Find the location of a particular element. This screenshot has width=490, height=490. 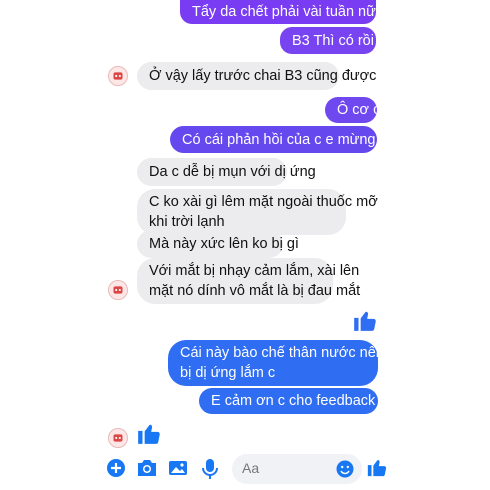

message-text-line: Cái này bào chế thân nước nên ít ai is located at coordinates (296, 353).